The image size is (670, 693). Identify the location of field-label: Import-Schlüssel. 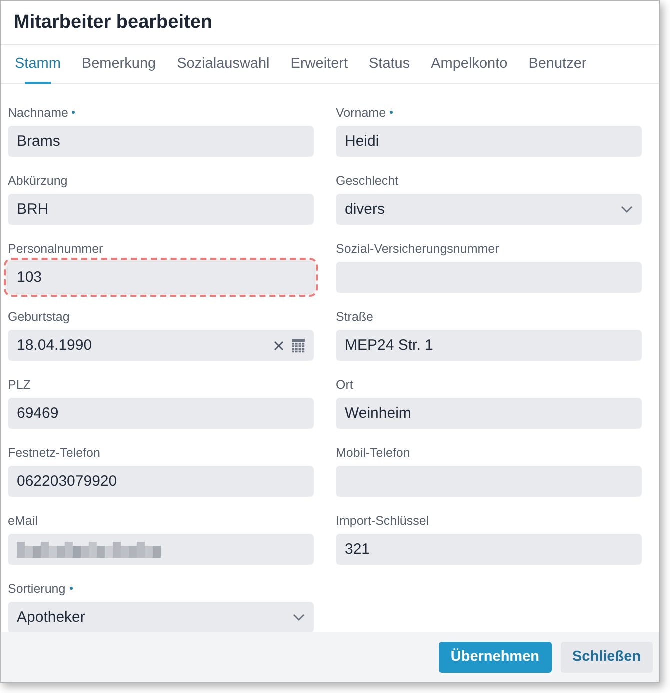
(383, 521).